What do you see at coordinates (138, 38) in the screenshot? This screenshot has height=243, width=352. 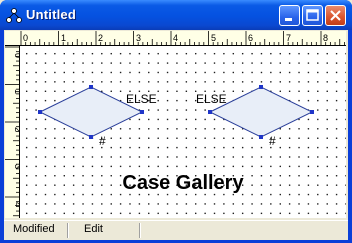 I see `ruler-top-label: 3` at bounding box center [138, 38].